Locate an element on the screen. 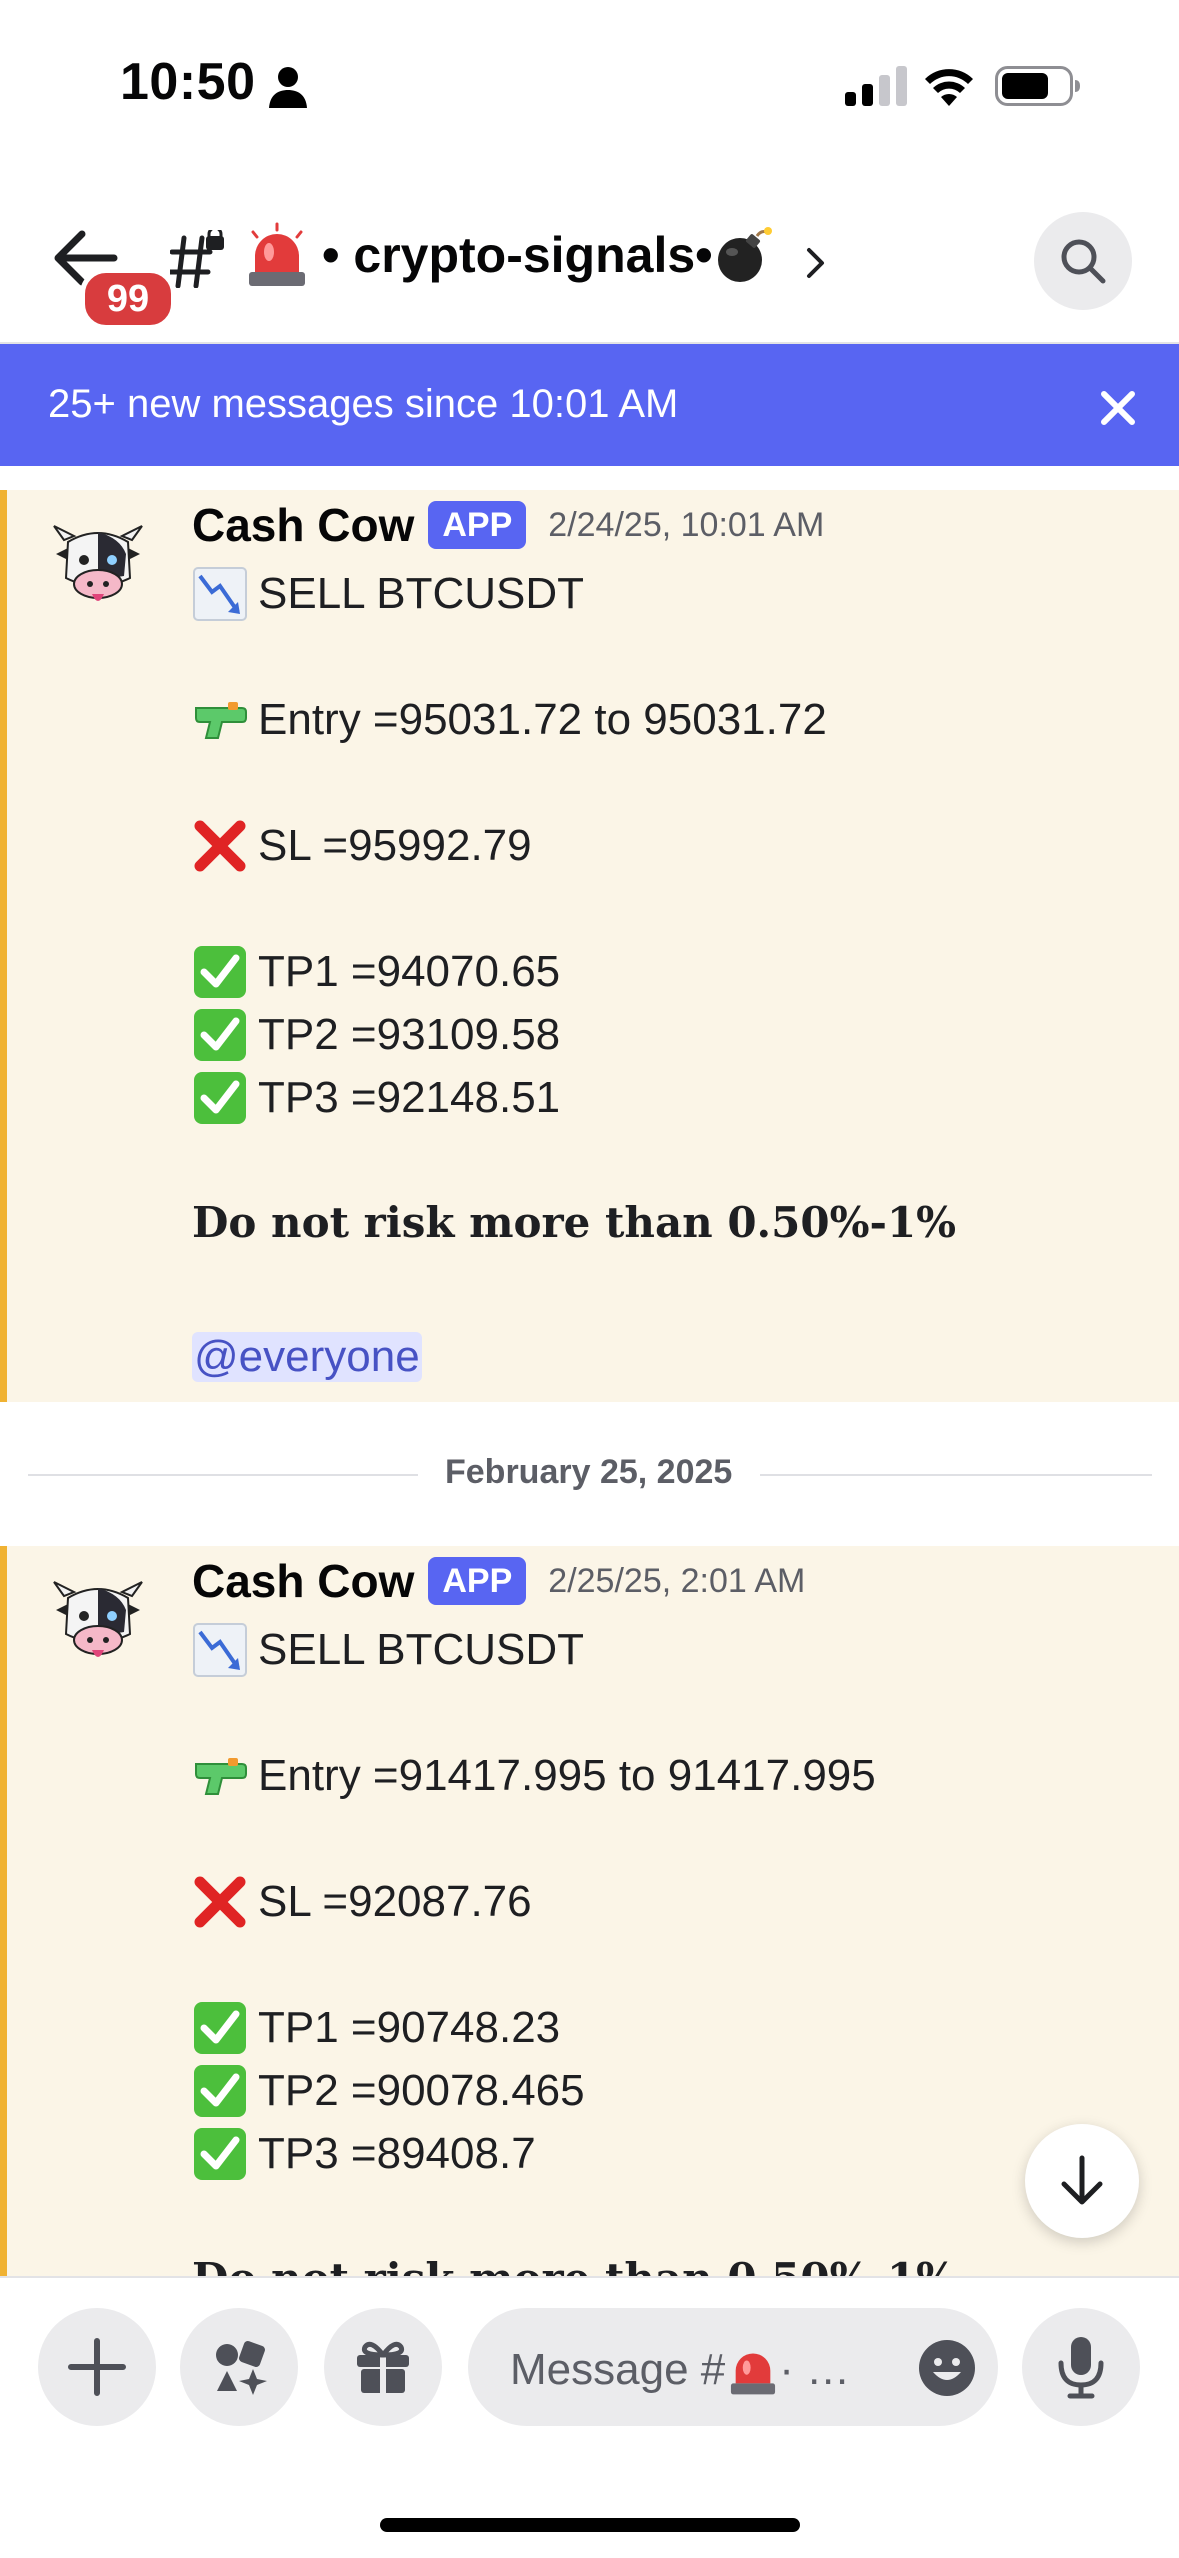 The image size is (1179, 2558). wifi-icon is located at coordinates (949, 87).